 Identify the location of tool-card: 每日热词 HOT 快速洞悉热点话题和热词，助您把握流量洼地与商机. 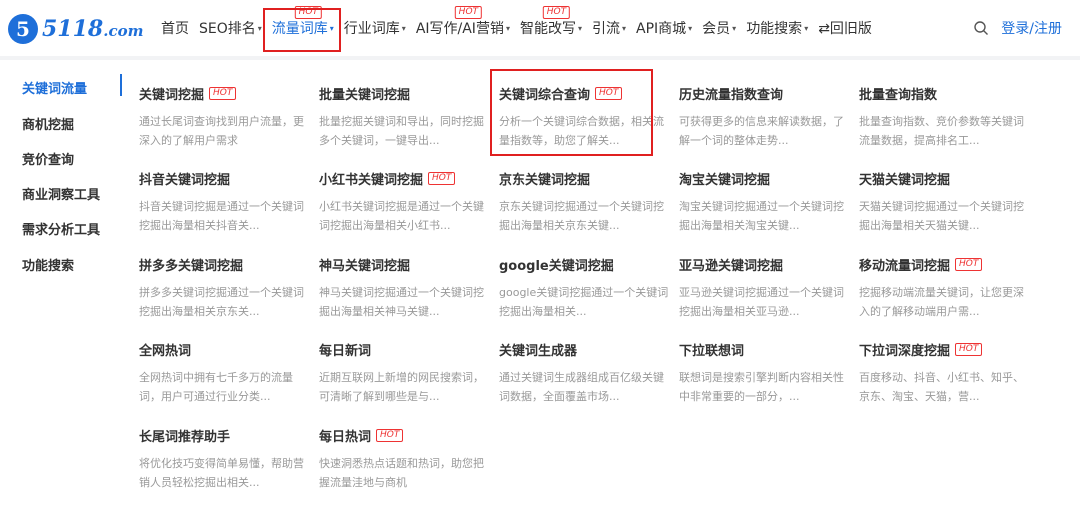
(404, 459).